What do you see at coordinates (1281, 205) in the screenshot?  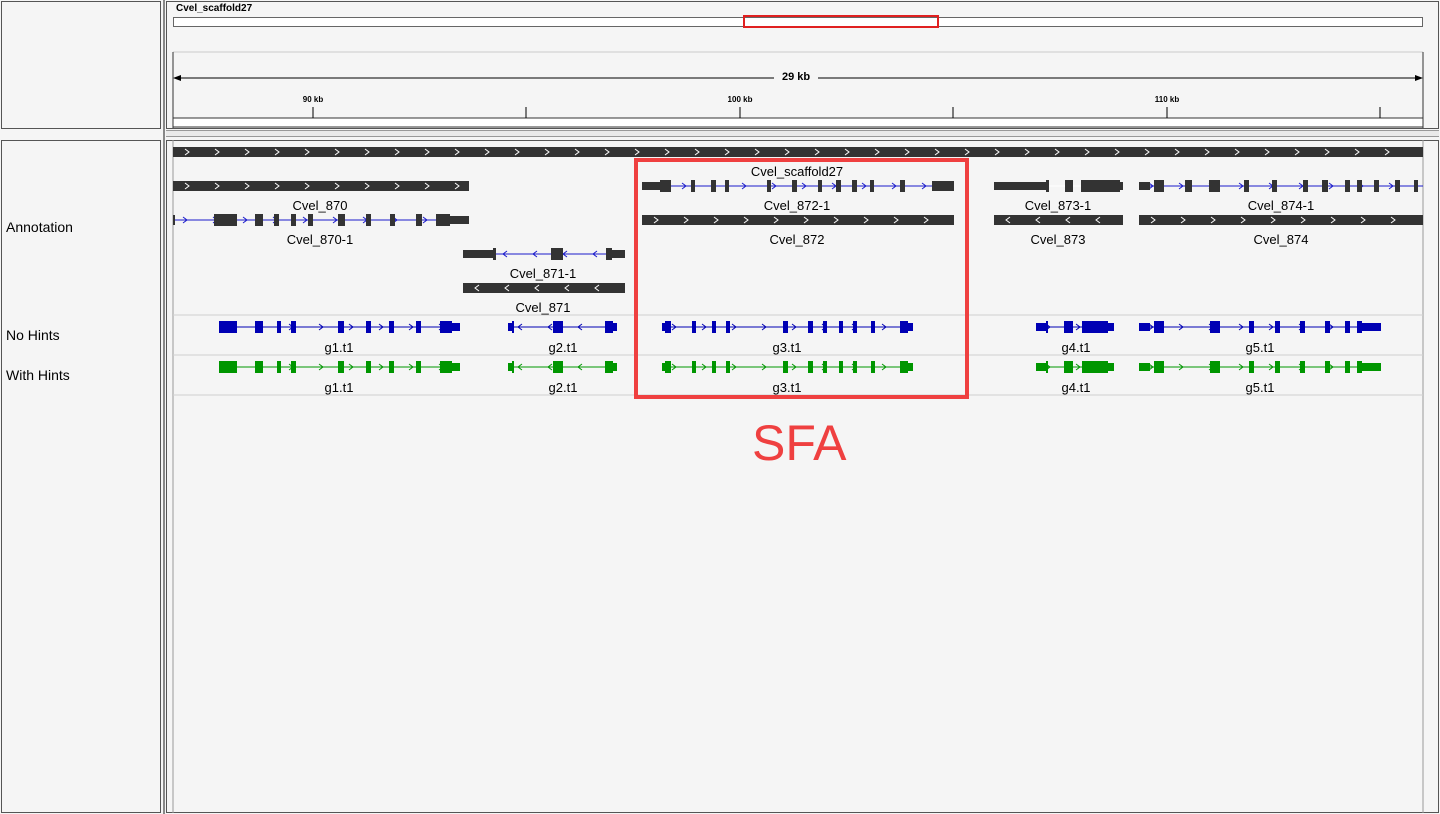 I see `feature-label: Cvel_874-1` at bounding box center [1281, 205].